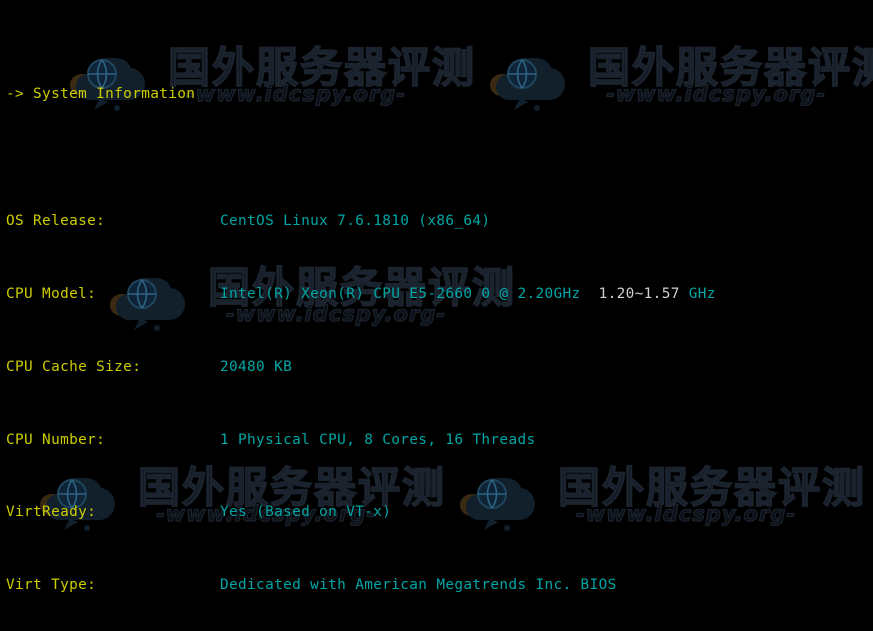 Image resolution: width=873 pixels, height=631 pixels. I want to click on row-label: Virt Type:, so click(51, 585).